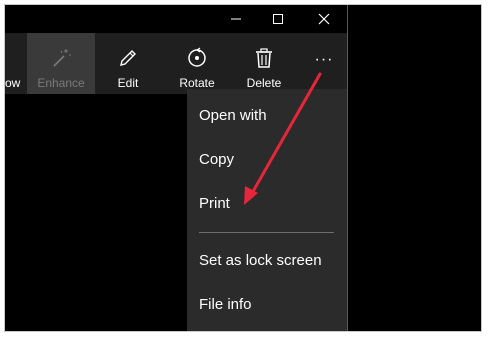 The height and width of the screenshot is (337, 488). Describe the element at coordinates (13, 83) in the screenshot. I see `toolbar-partial-label: ow` at that location.